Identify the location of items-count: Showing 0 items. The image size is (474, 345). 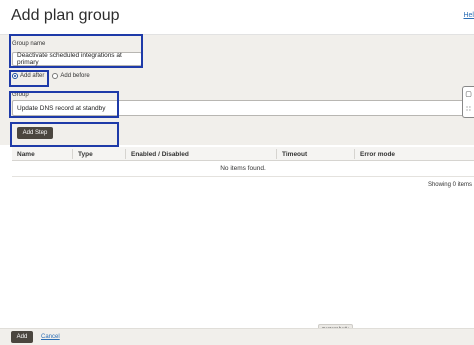
(449, 185).